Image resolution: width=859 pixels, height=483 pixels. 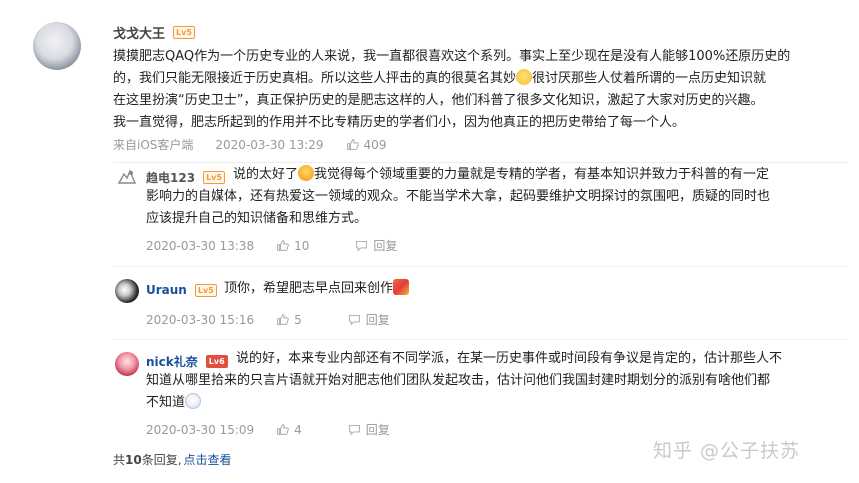 What do you see at coordinates (166, 402) in the screenshot?
I see `reply-line-text: 不知道` at bounding box center [166, 402].